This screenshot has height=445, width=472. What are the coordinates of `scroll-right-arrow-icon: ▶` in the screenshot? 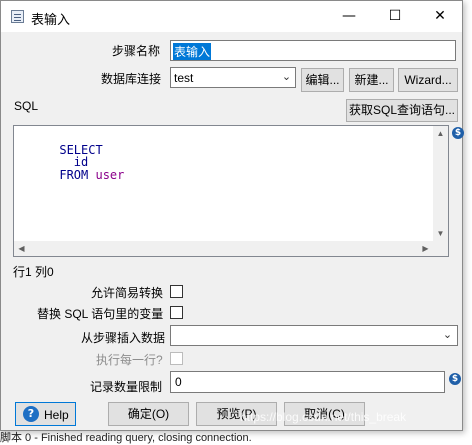 It's located at (425, 248).